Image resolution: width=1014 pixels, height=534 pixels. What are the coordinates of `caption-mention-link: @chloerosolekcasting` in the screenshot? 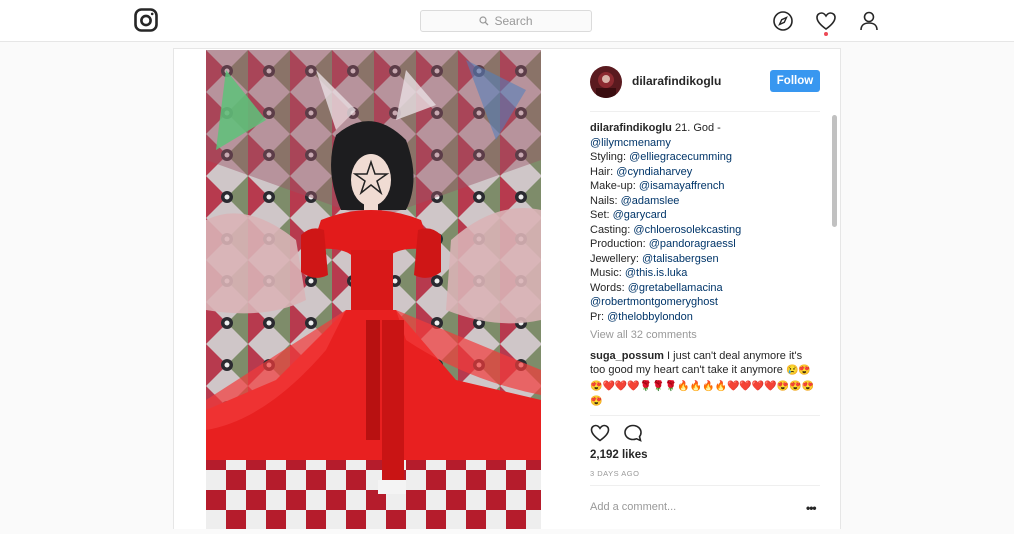 It's located at (687, 230).